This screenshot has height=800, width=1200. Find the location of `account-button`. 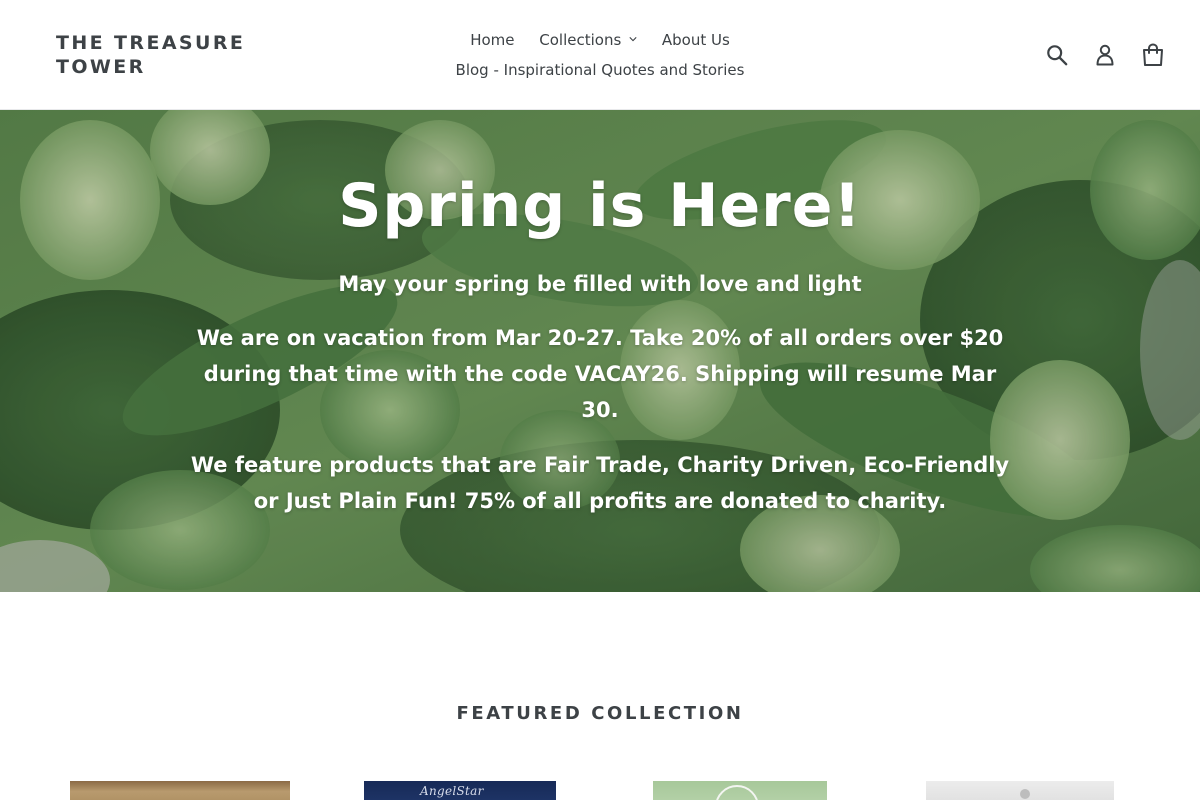

account-button is located at coordinates (1105, 55).